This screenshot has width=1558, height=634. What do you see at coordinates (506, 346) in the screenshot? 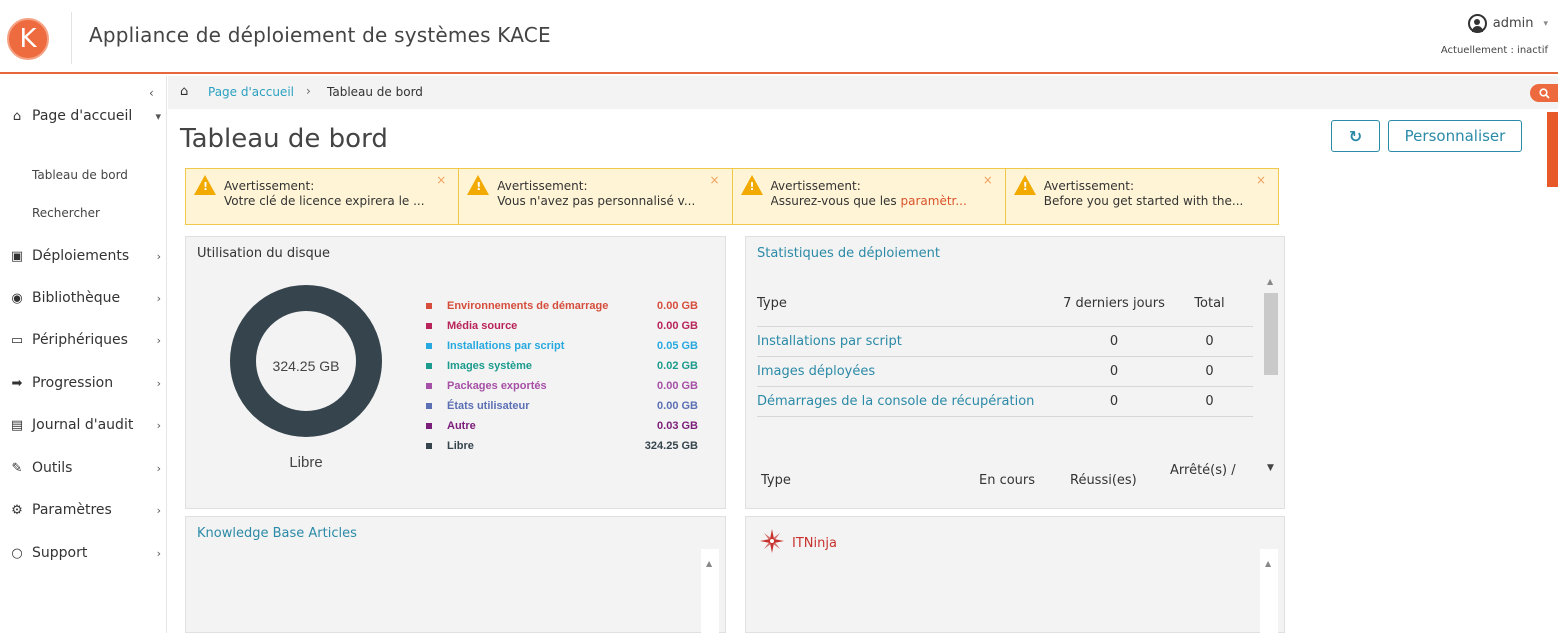
I see `legend-label: Installations par script` at bounding box center [506, 346].